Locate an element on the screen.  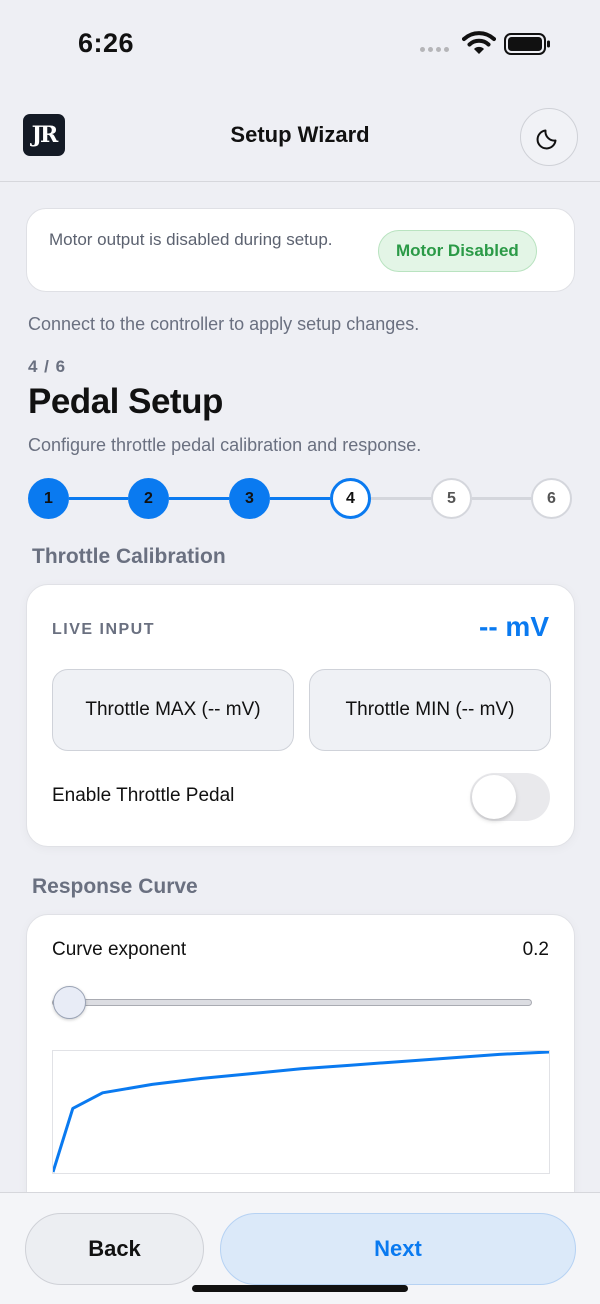
curve-exponent-slider-track is located at coordinates (292, 1002).